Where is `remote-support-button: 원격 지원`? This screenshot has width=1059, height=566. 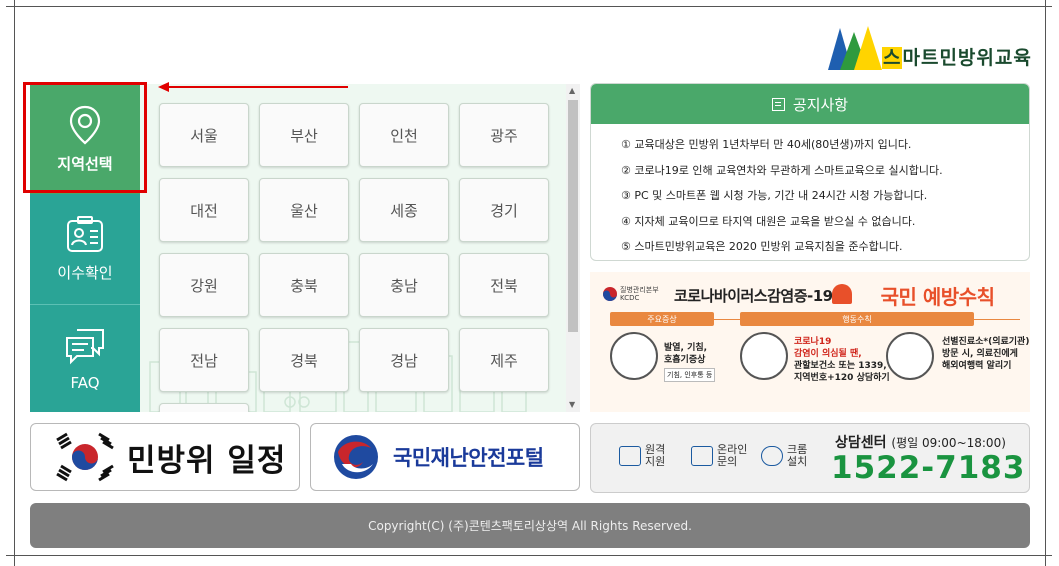
remote-support-button: 원격 지원 is located at coordinates (642, 456).